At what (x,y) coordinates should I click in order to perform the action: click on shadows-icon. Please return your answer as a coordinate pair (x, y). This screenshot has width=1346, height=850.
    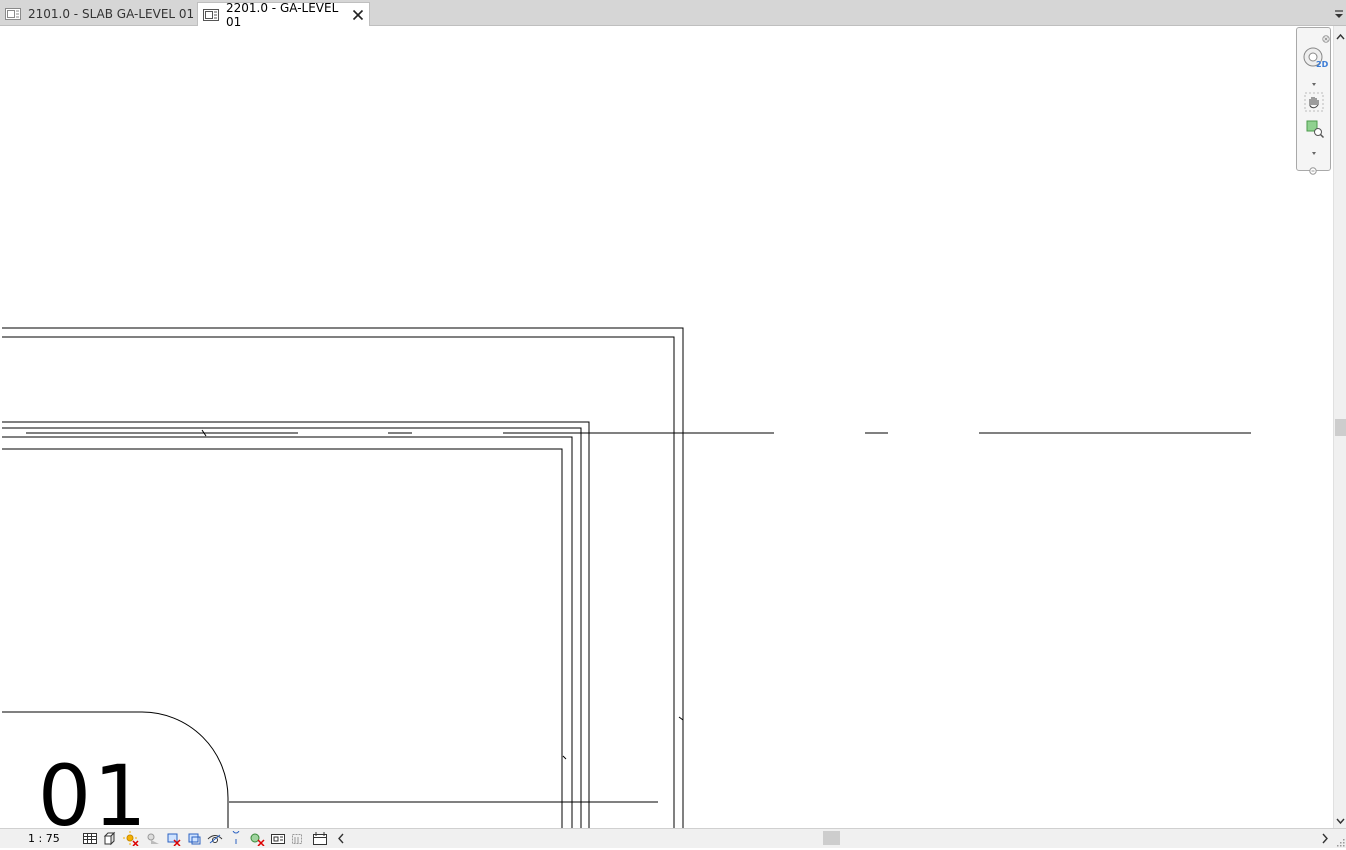
    Looking at the image, I should click on (153, 838).